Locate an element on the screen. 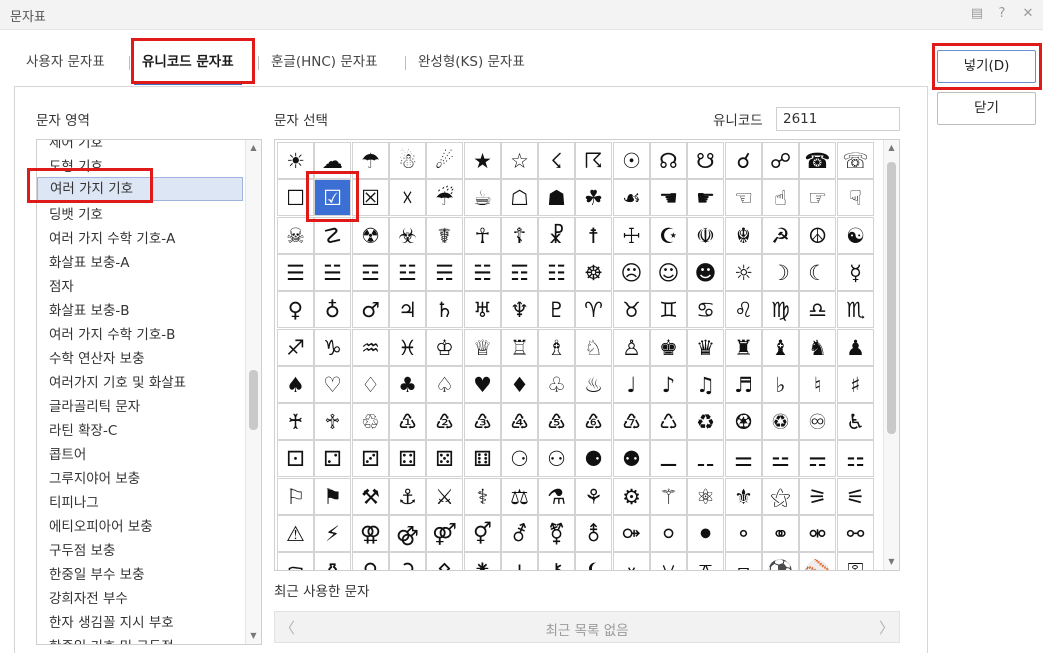  char-cell: ⚂ is located at coordinates (370, 458).